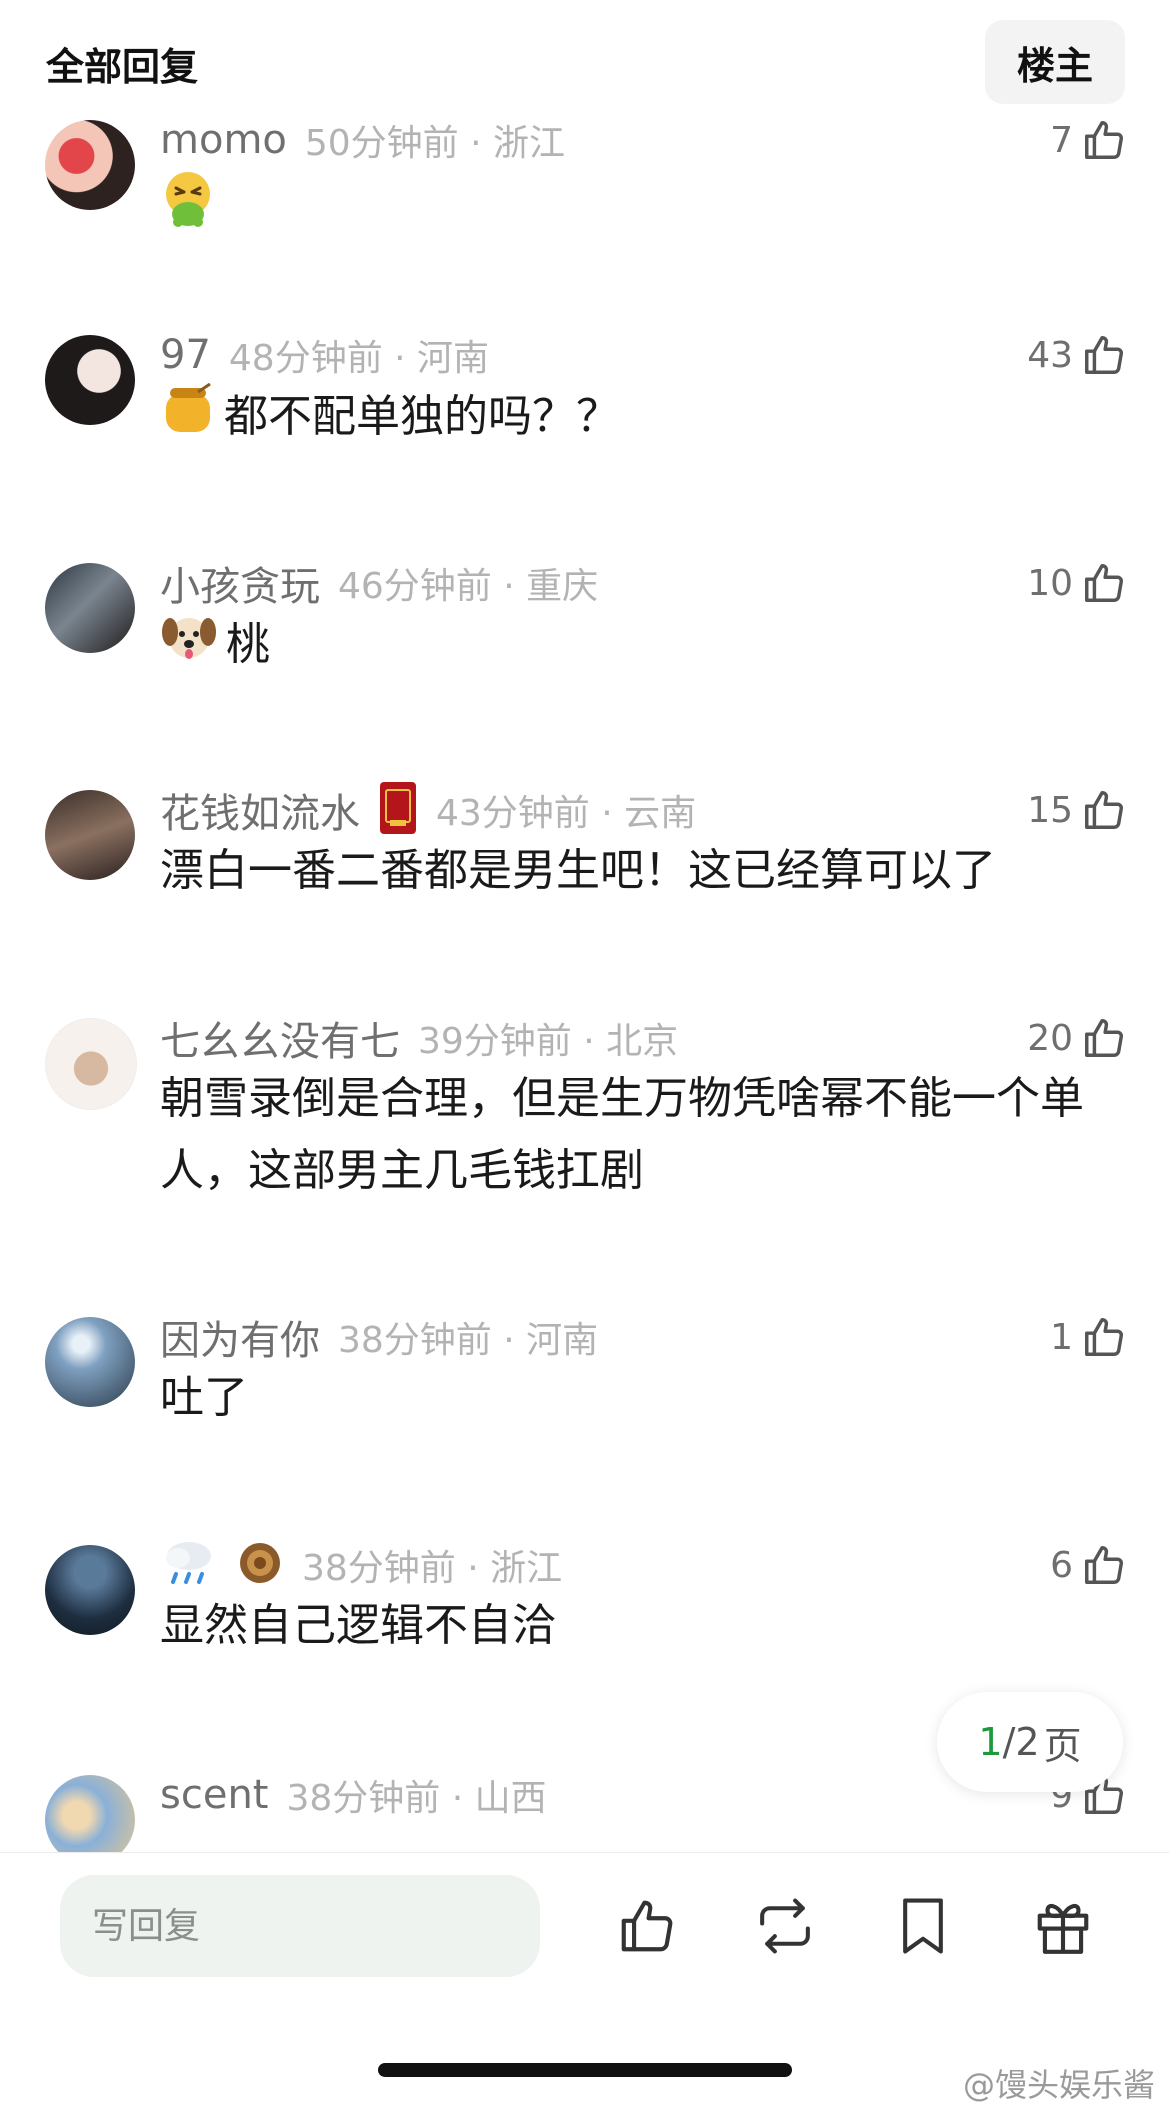  I want to click on timestamp: 39分钟前 · 北京, so click(548, 1041).